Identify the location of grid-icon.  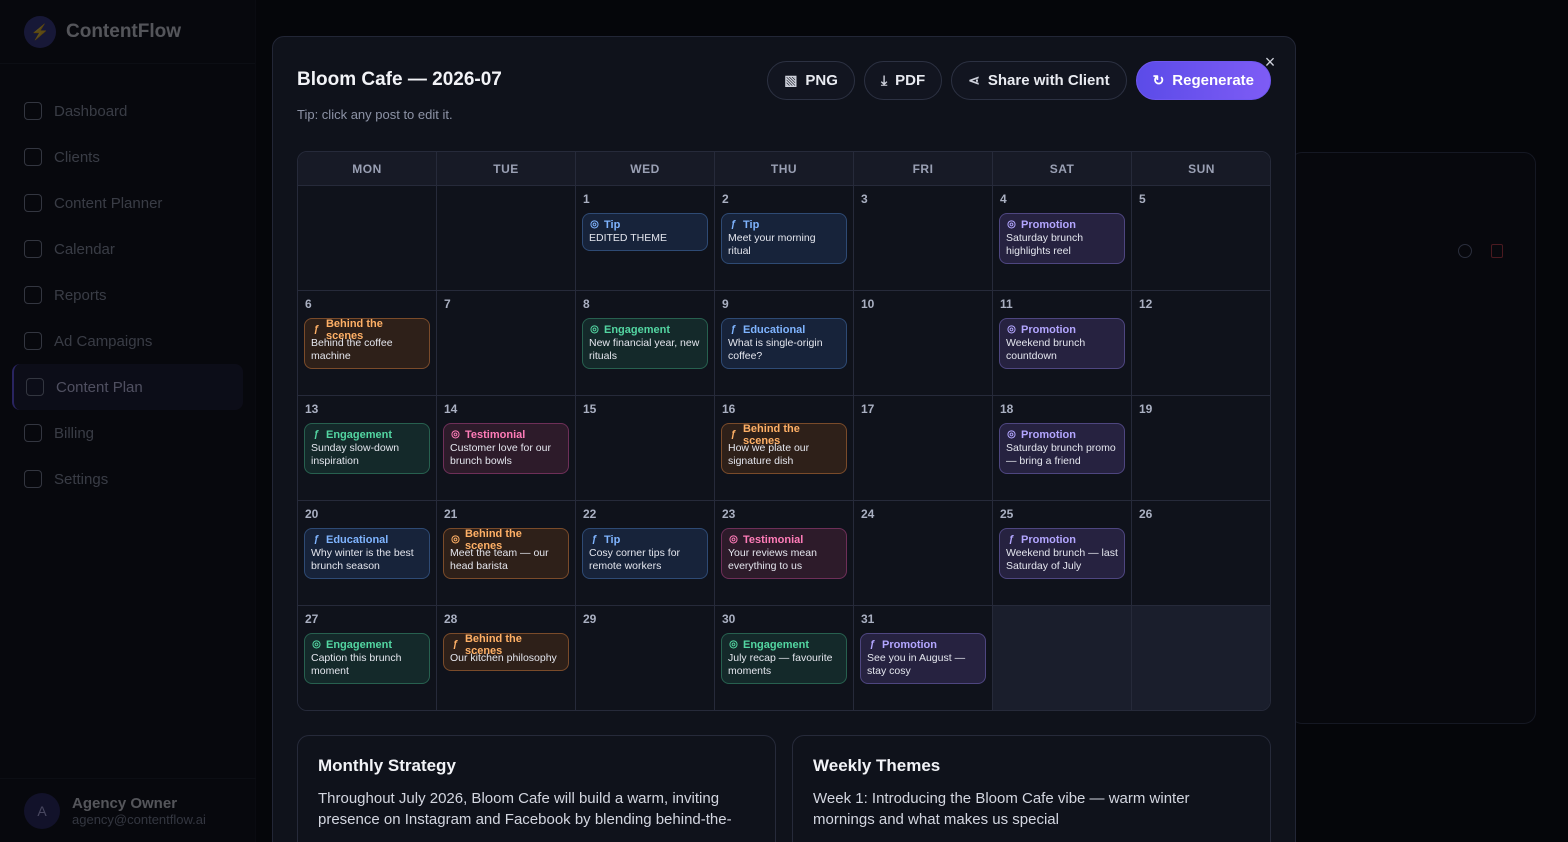
(33, 111).